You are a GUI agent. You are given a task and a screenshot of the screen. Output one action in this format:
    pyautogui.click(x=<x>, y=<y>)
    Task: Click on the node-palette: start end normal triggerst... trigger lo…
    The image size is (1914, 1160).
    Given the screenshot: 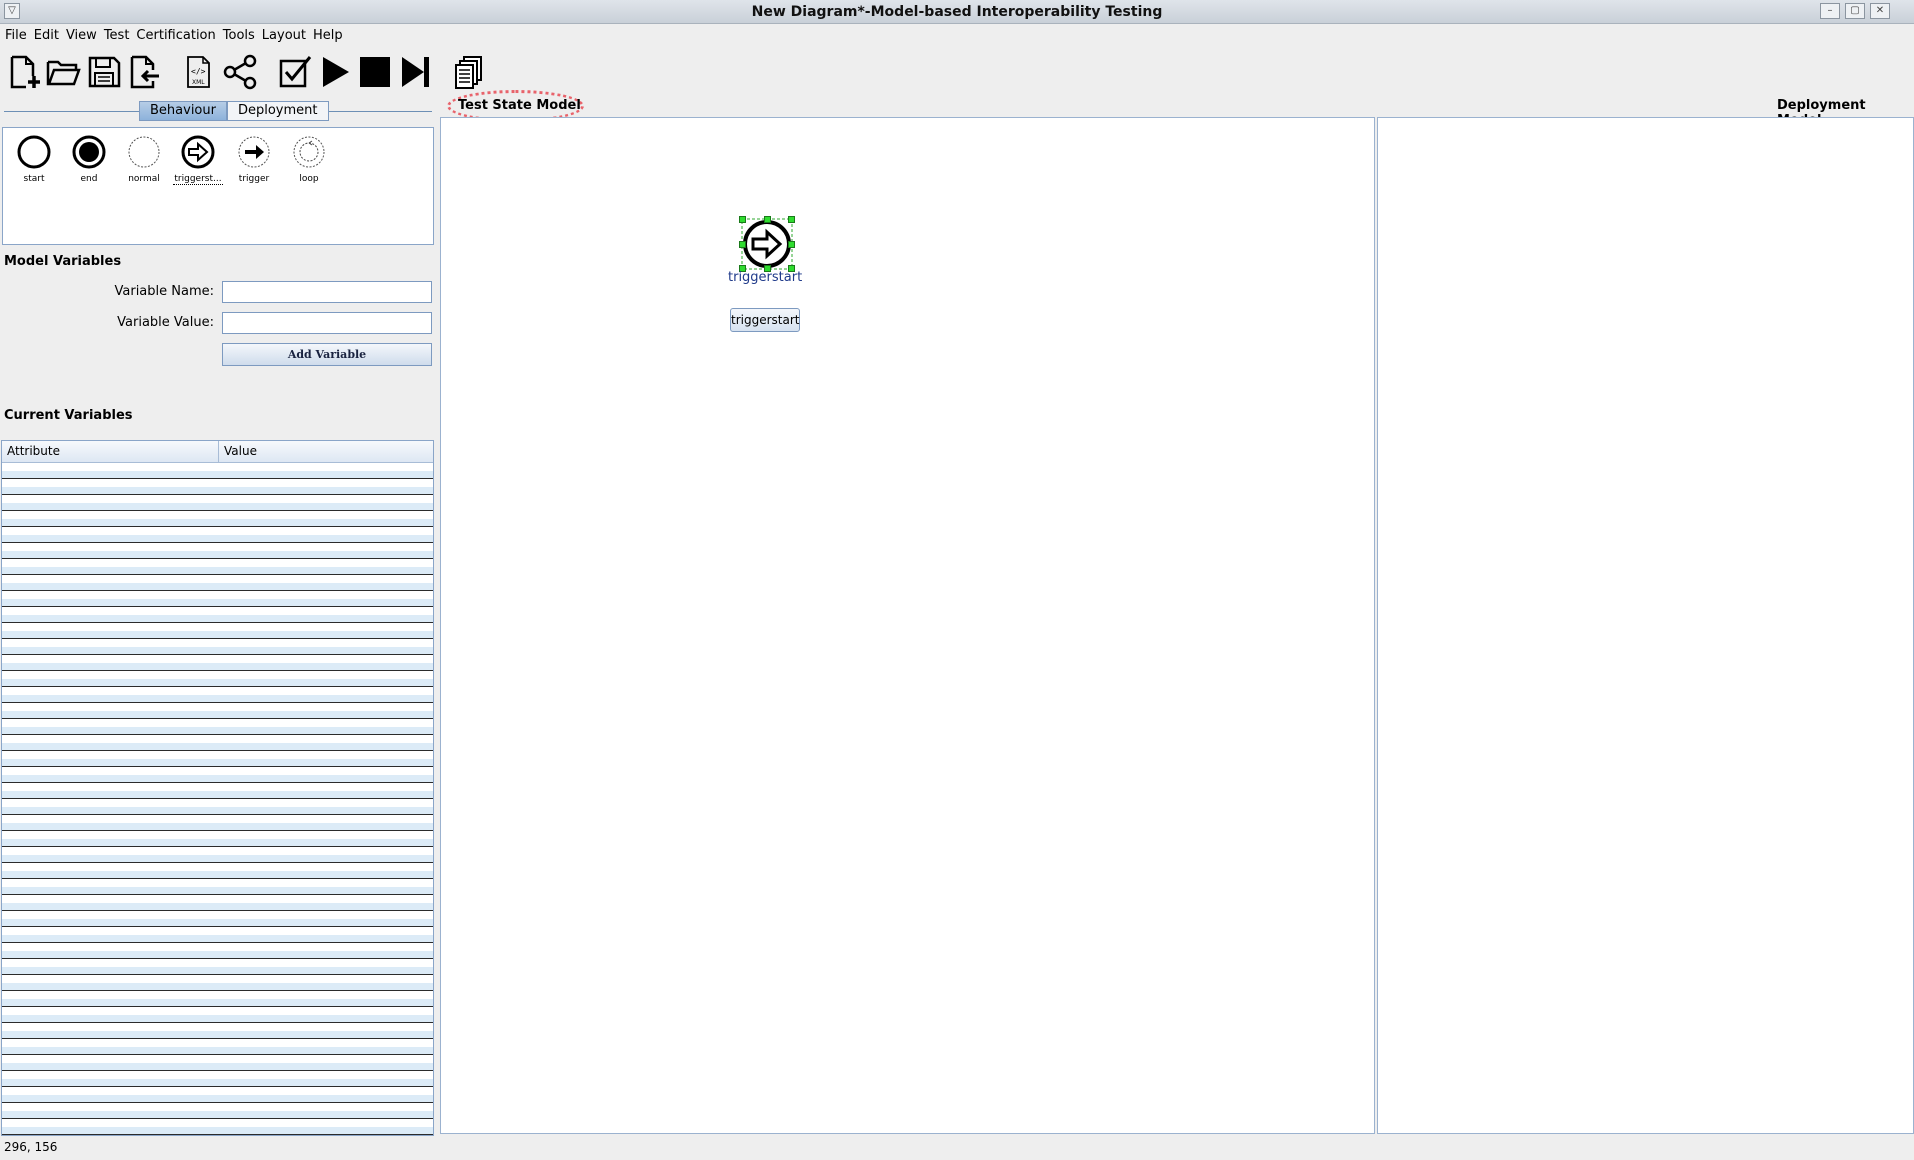 What is the action you would take?
    pyautogui.click(x=218, y=186)
    